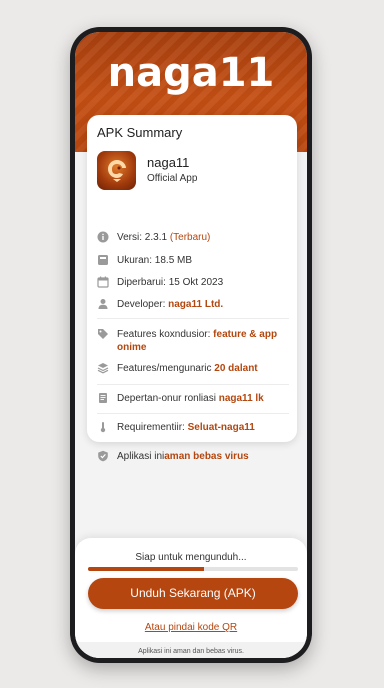 The image size is (384, 688). I want to click on download-progress-bar, so click(193, 569).